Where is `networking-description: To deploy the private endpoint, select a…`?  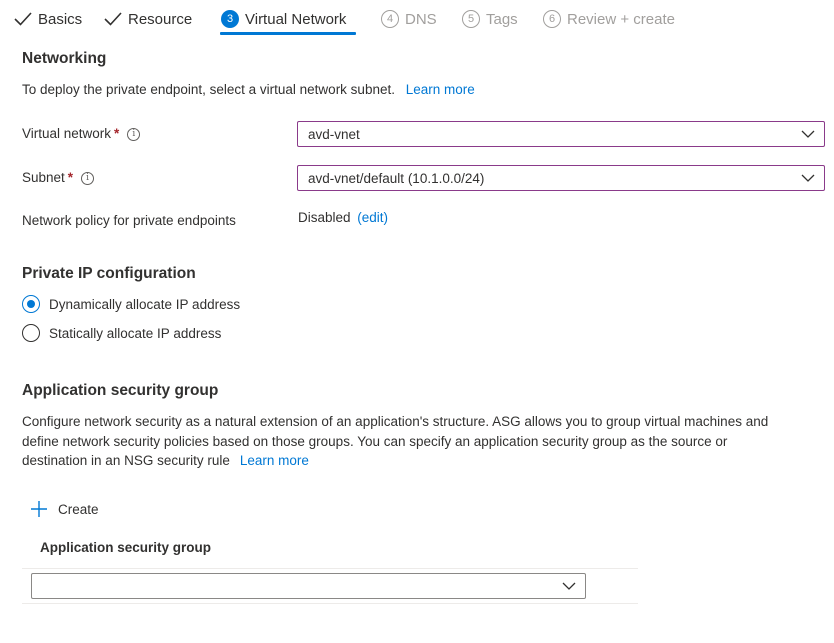
networking-description: To deploy the private endpoint, select a… is located at coordinates (248, 89).